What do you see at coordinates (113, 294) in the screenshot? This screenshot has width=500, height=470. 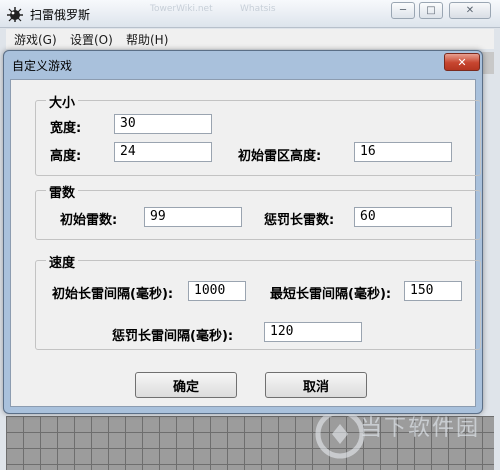 I see `initial-interval-label: 初始长雷间隔(毫秒):` at bounding box center [113, 294].